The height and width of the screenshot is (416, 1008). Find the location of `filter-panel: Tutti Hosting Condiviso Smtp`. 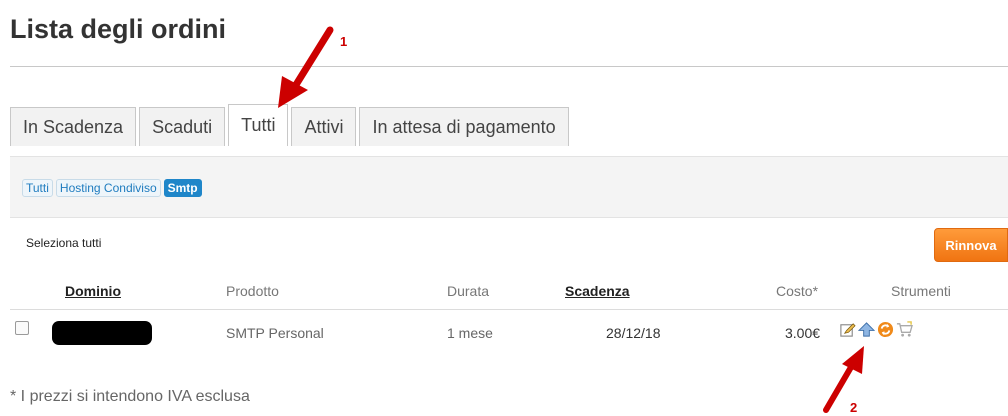

filter-panel: Tutti Hosting Condiviso Smtp is located at coordinates (509, 187).